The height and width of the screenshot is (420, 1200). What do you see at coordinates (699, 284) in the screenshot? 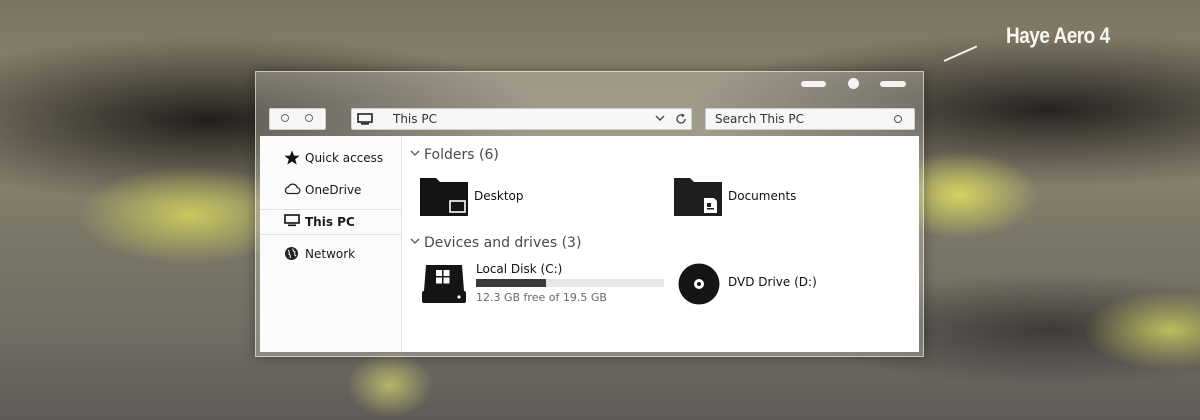
I see `dvd-drive-icon` at bounding box center [699, 284].